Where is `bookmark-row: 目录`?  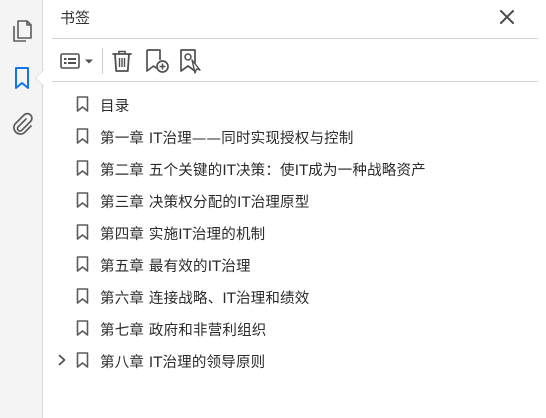 bookmark-row: 目录 is located at coordinates (295, 104).